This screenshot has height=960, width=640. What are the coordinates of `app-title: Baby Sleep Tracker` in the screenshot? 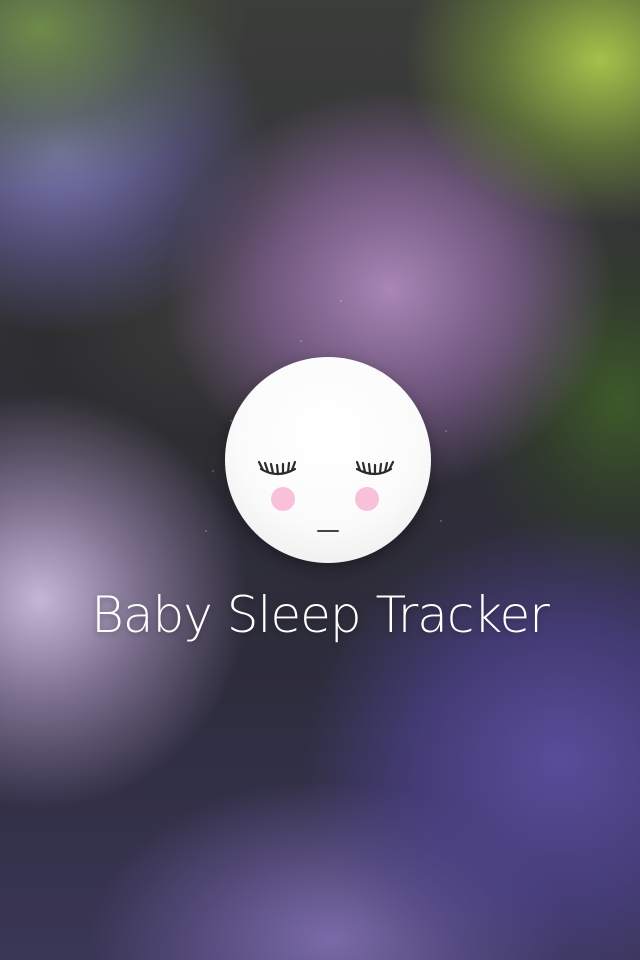 It's located at (320, 615).